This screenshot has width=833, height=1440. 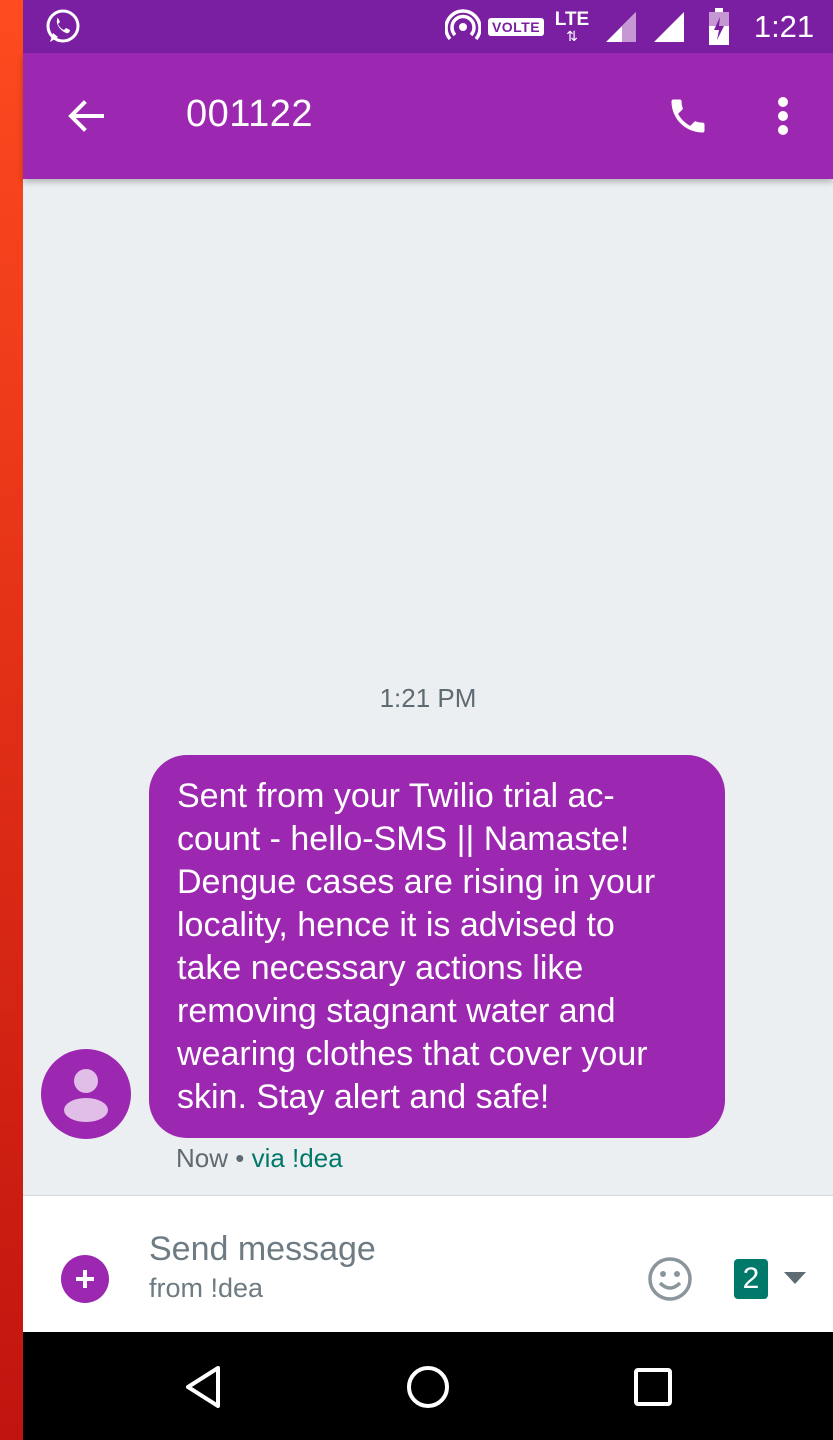 I want to click on more-vert-icon, so click(x=783, y=116).